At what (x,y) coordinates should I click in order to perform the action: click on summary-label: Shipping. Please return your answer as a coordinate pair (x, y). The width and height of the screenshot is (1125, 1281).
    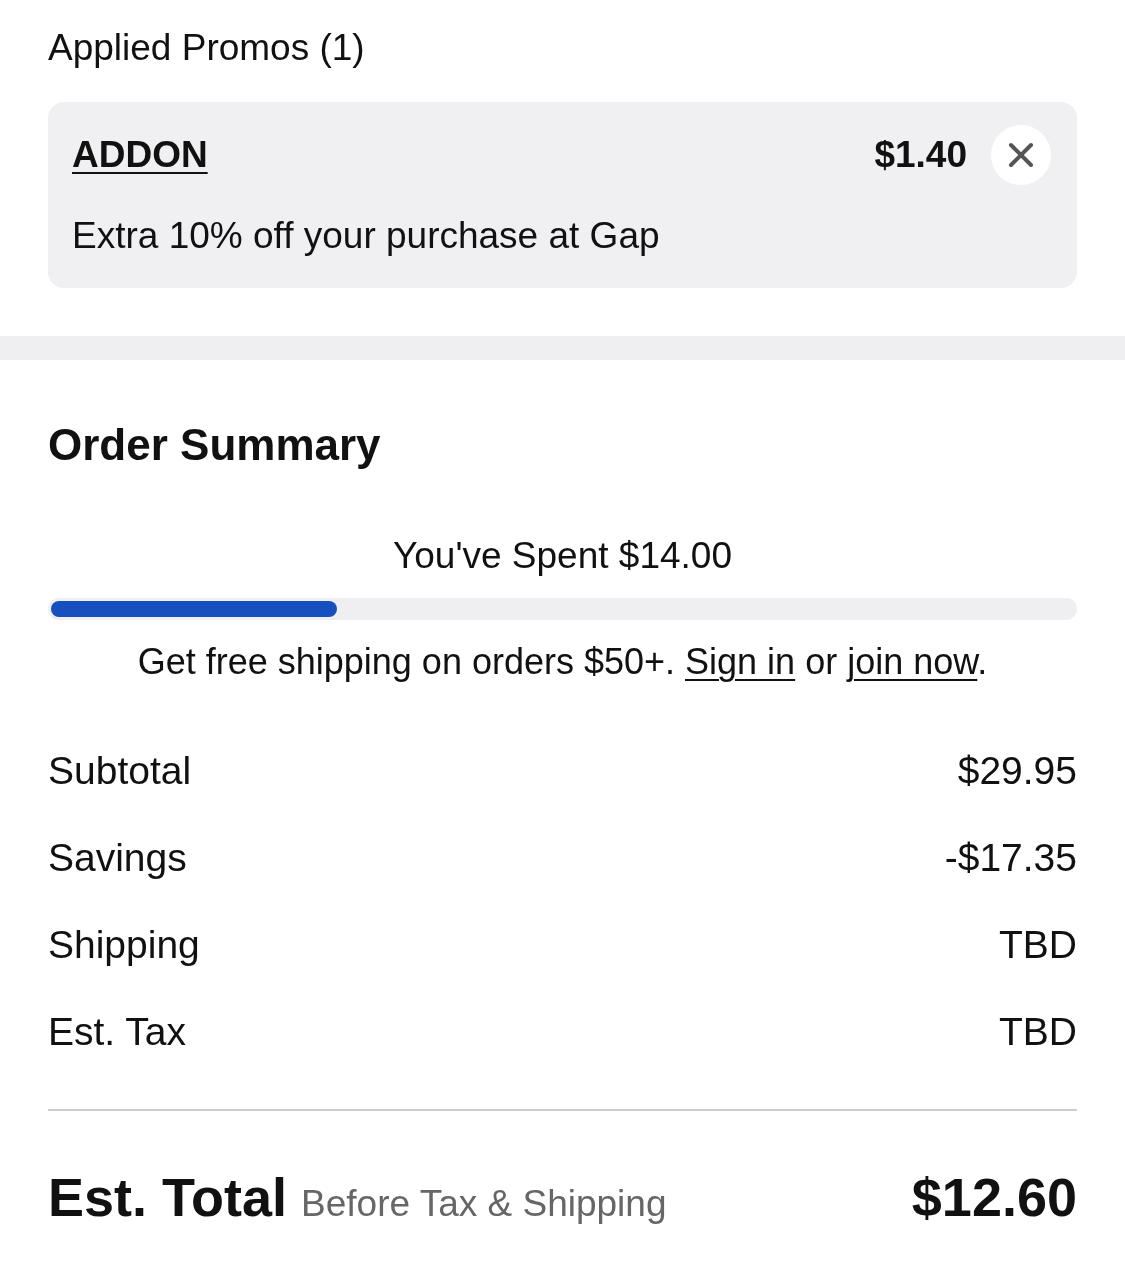
    Looking at the image, I should click on (124, 944).